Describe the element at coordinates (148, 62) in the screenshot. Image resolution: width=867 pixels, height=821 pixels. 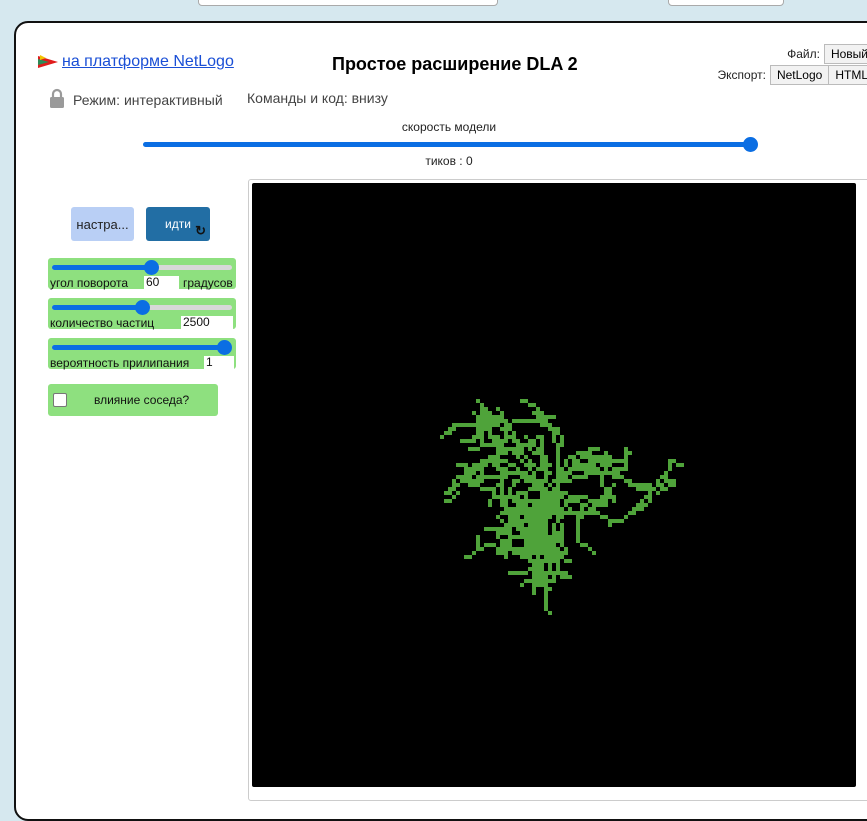
I see `platform-link-text: на платформе NetLogo` at that location.